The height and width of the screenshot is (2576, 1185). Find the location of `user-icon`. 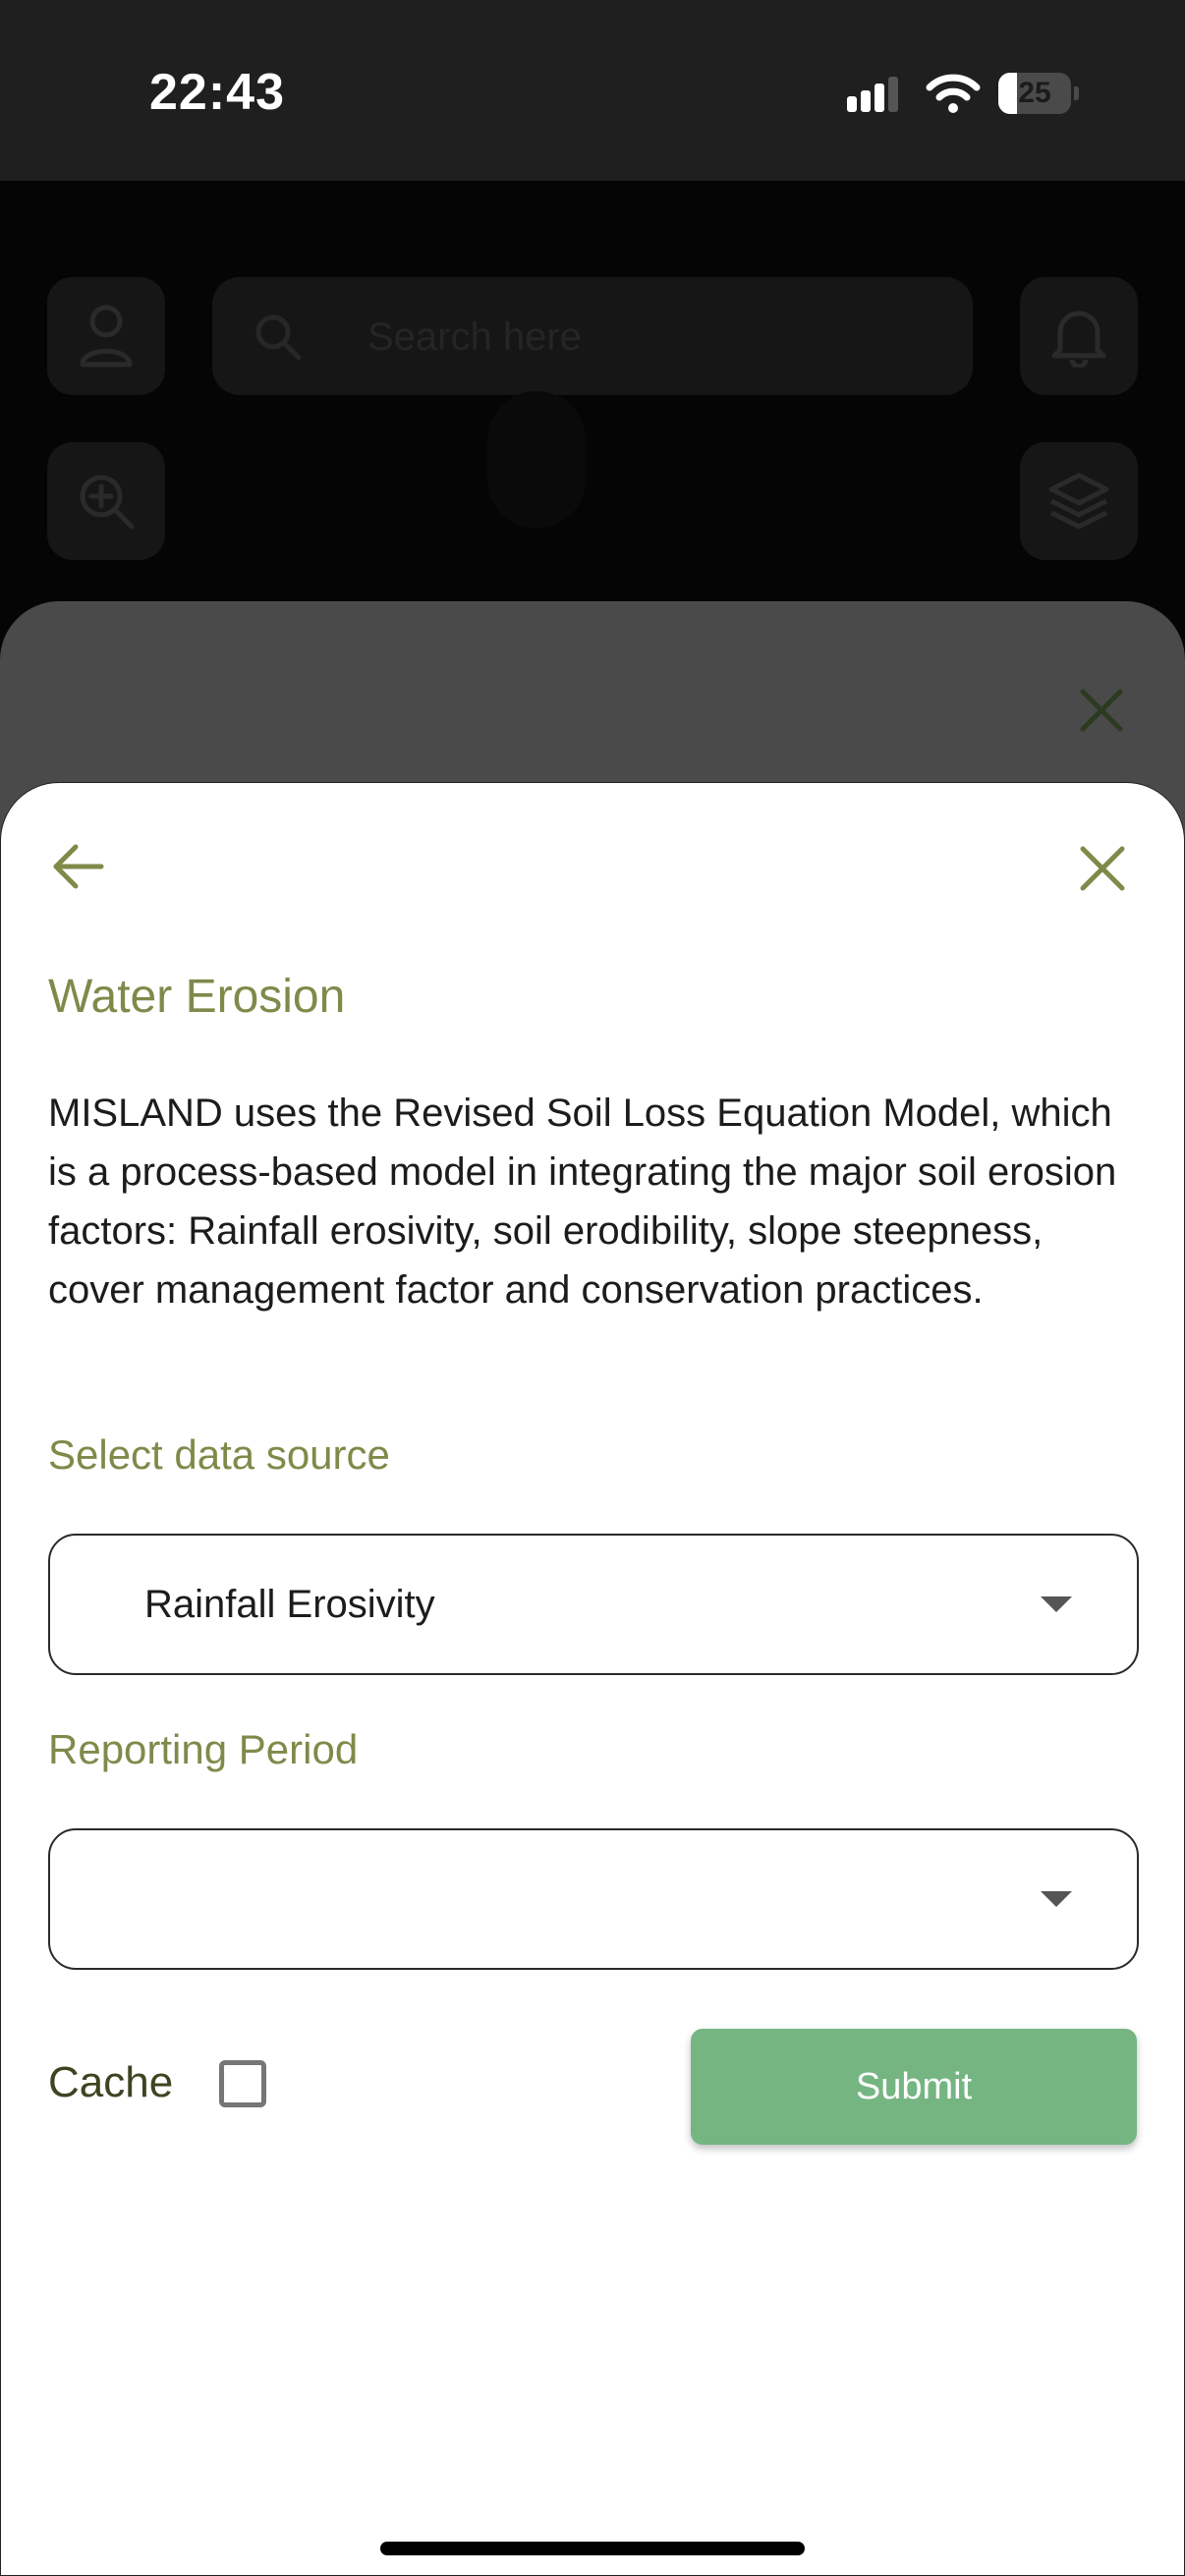

user-icon is located at coordinates (107, 336).